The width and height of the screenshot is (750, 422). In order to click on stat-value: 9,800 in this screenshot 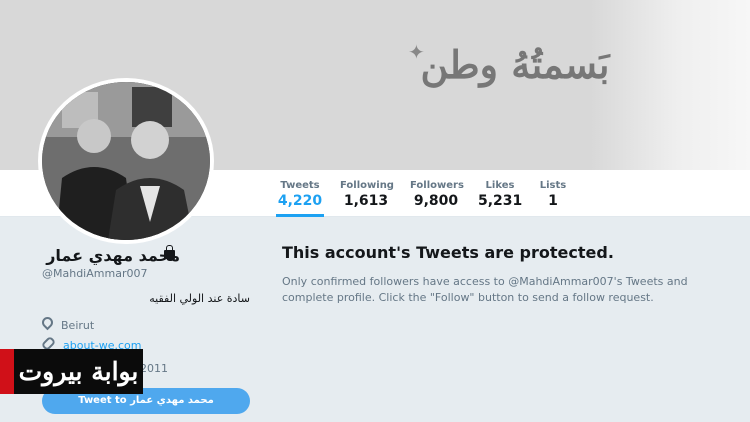, I will do `click(436, 201)`.